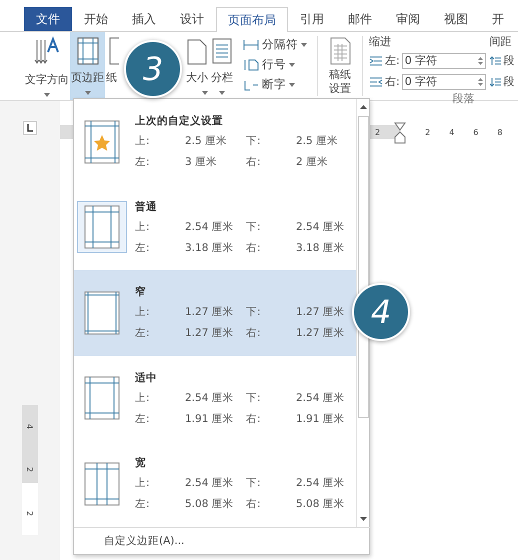  I want to click on vertical-ruler: 4 2 2, so click(30, 470).